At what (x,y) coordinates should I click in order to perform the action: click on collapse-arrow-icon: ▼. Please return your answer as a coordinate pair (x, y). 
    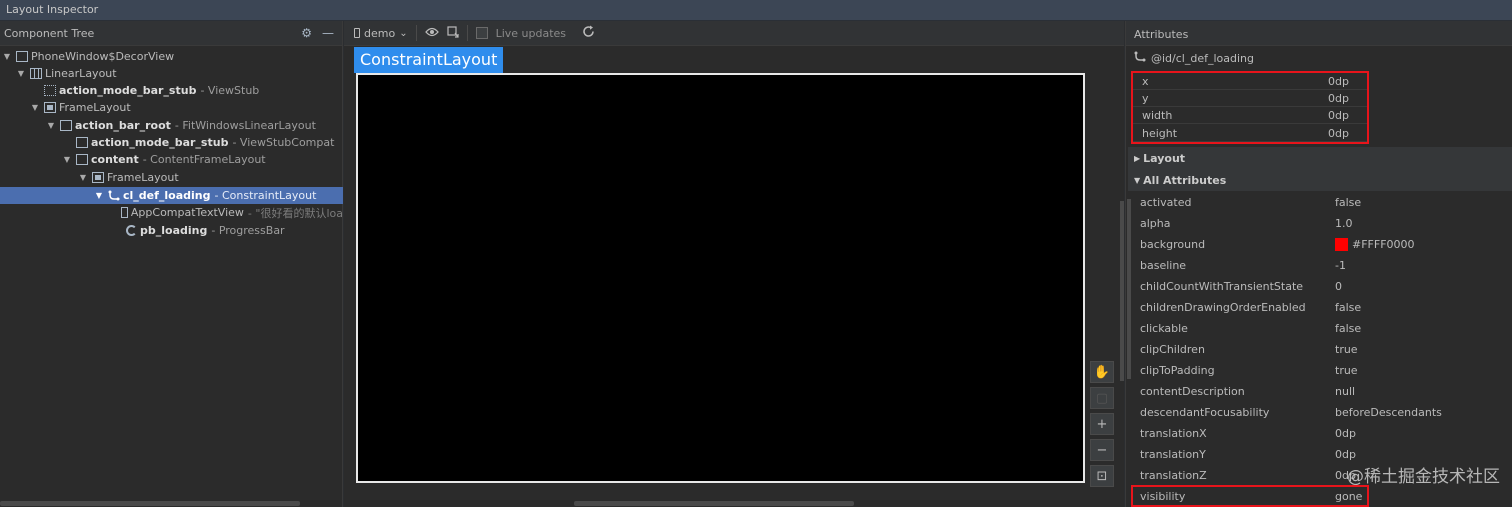
    Looking at the image, I should click on (1137, 180).